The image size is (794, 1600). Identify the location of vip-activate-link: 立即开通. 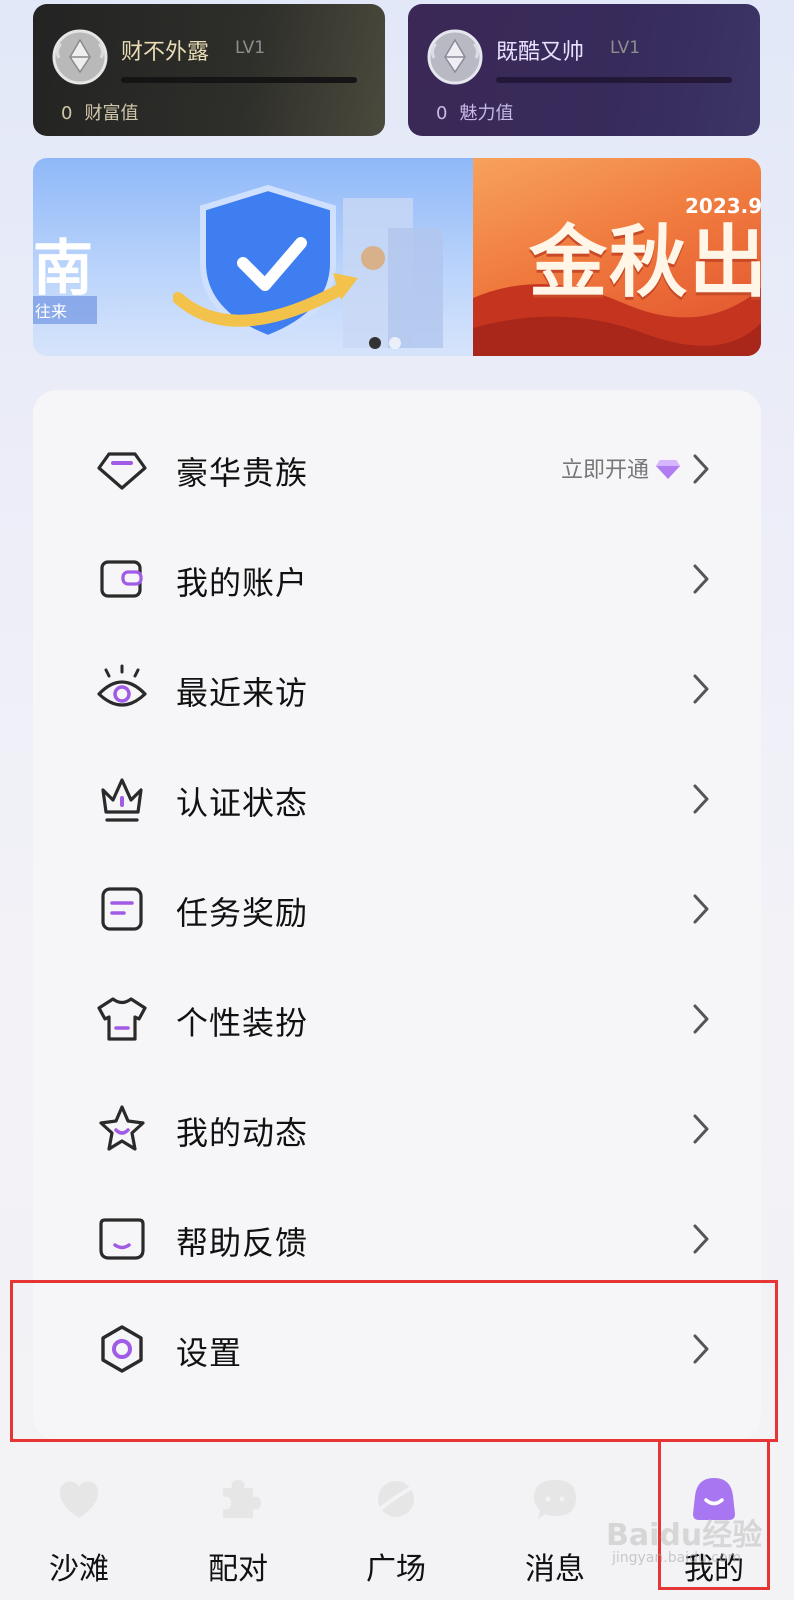
(621, 468).